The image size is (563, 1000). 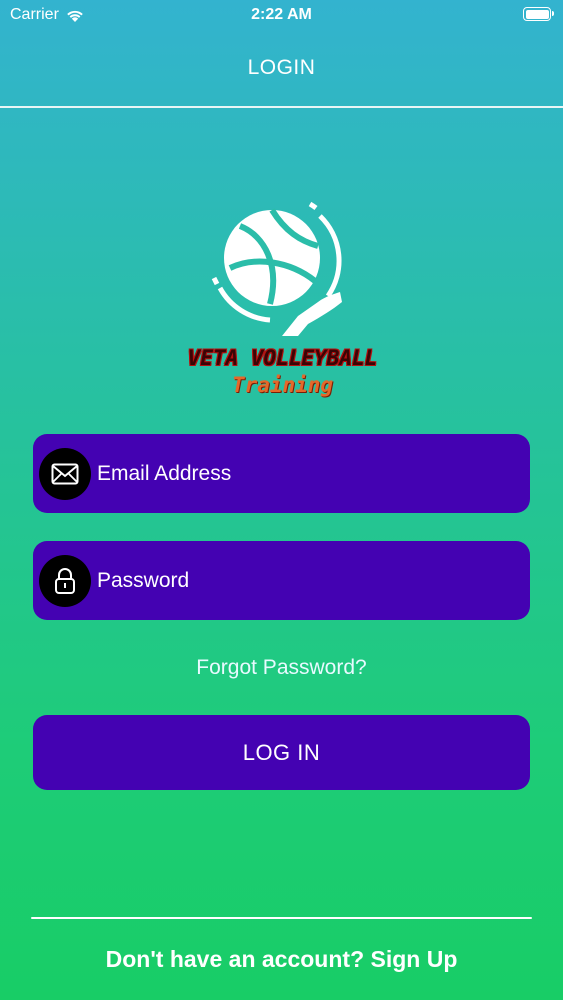 I want to click on wifi-icon, so click(x=75, y=16).